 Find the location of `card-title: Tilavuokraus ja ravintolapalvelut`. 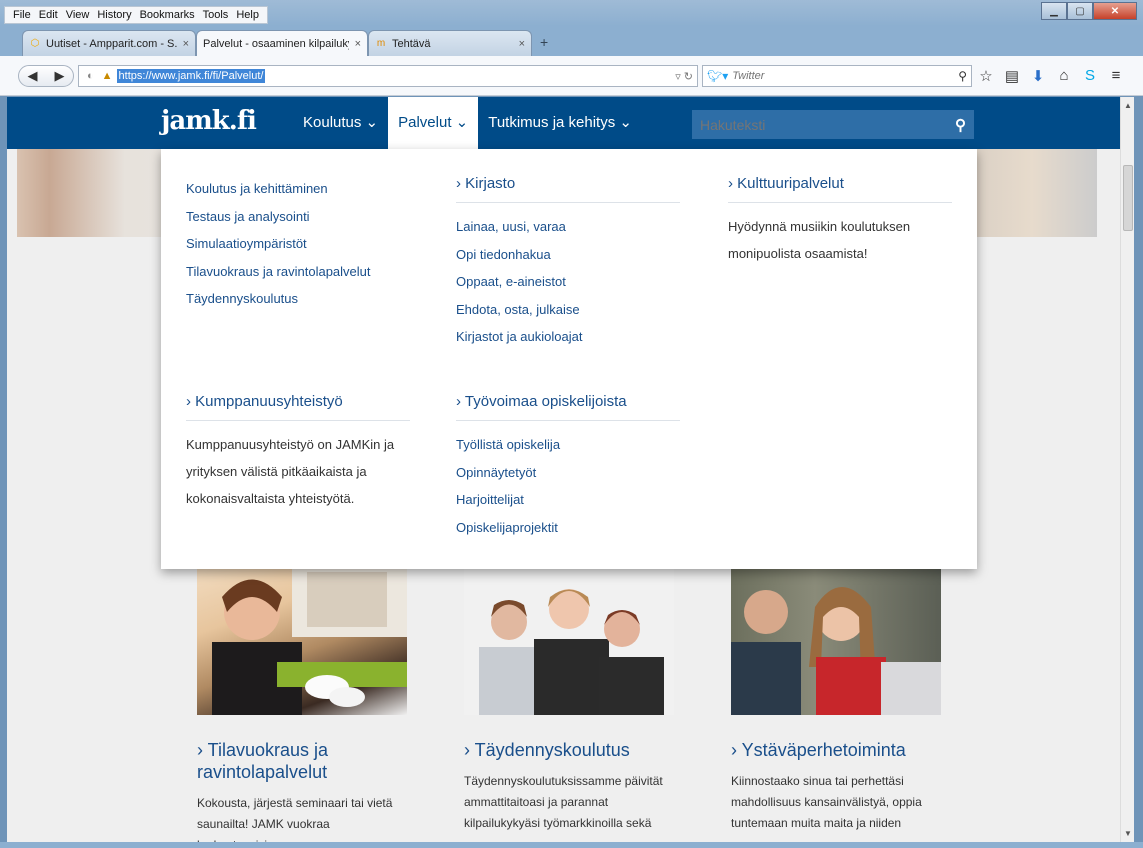

card-title: Tilavuokraus ja ravintolapalvelut is located at coordinates (302, 761).